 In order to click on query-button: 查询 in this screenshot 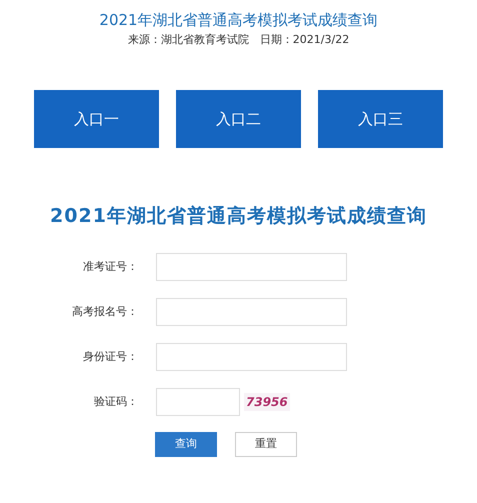, I will do `click(186, 444)`.